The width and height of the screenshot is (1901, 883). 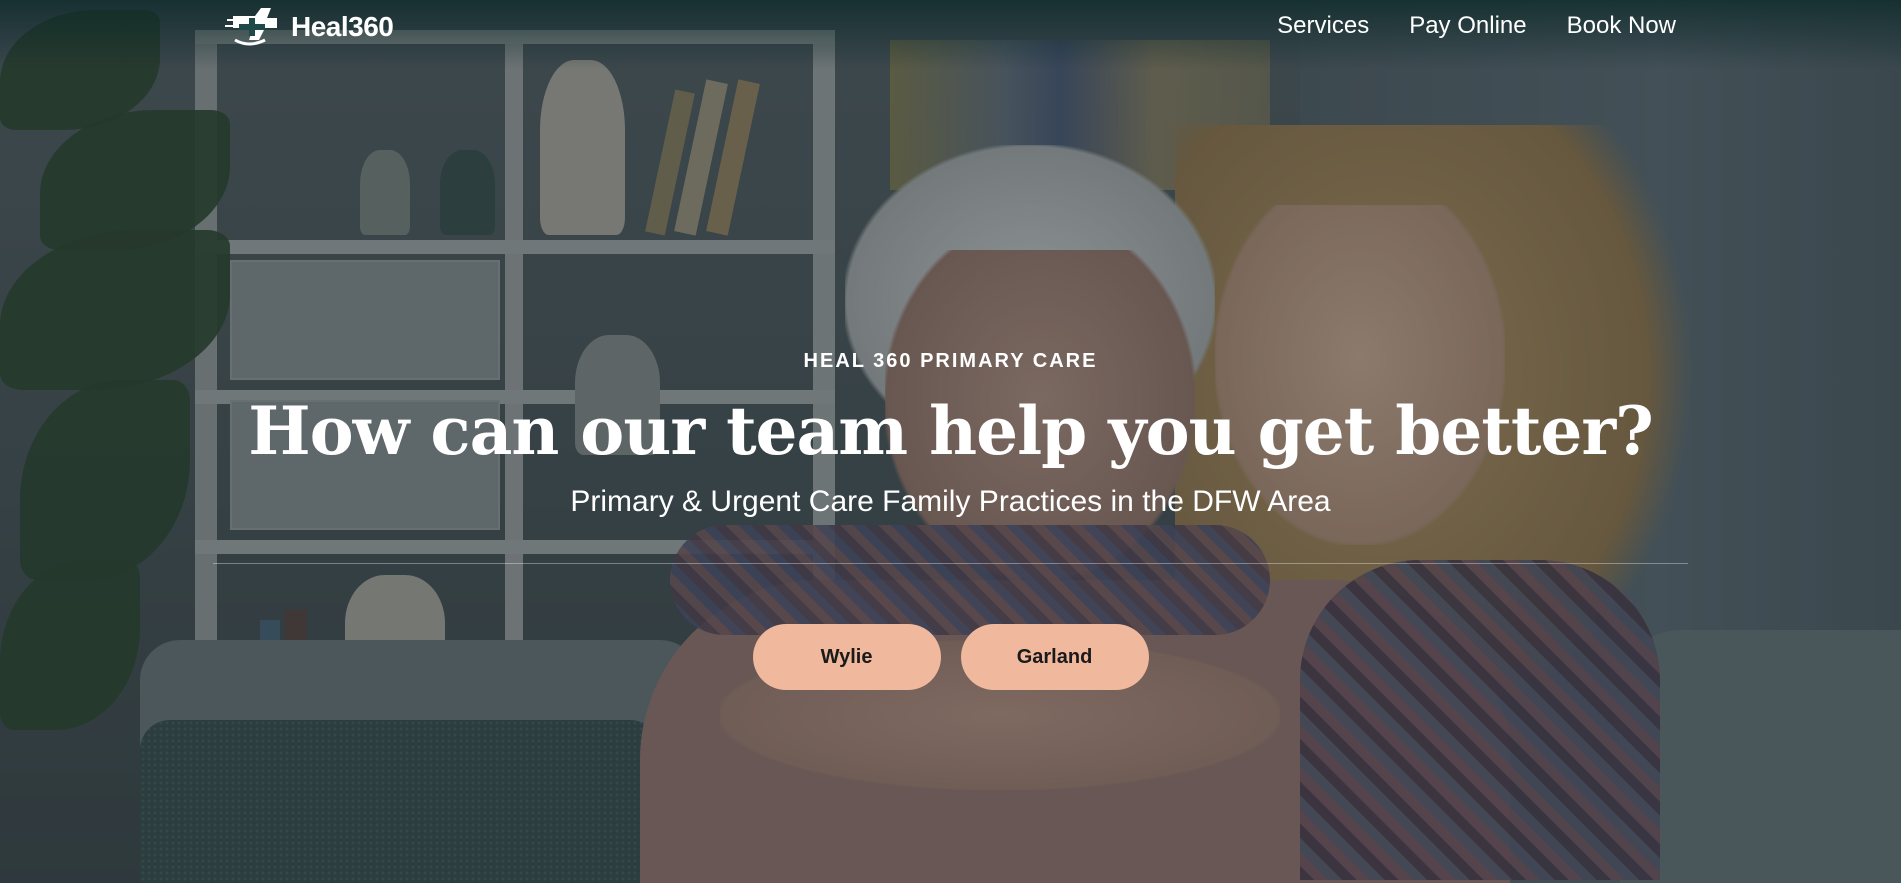 What do you see at coordinates (342, 26) in the screenshot?
I see `logo-text: Heal360` at bounding box center [342, 26].